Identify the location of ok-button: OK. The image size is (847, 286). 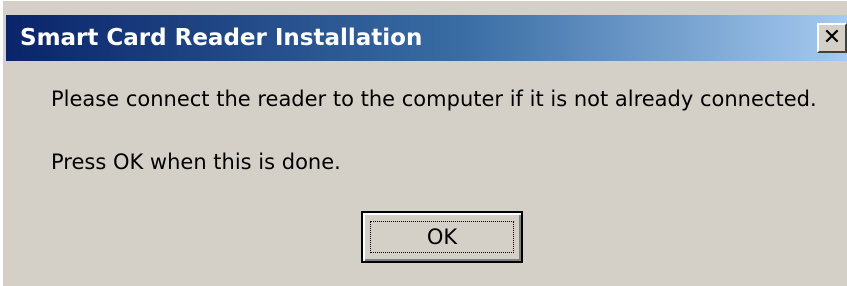
(442, 237).